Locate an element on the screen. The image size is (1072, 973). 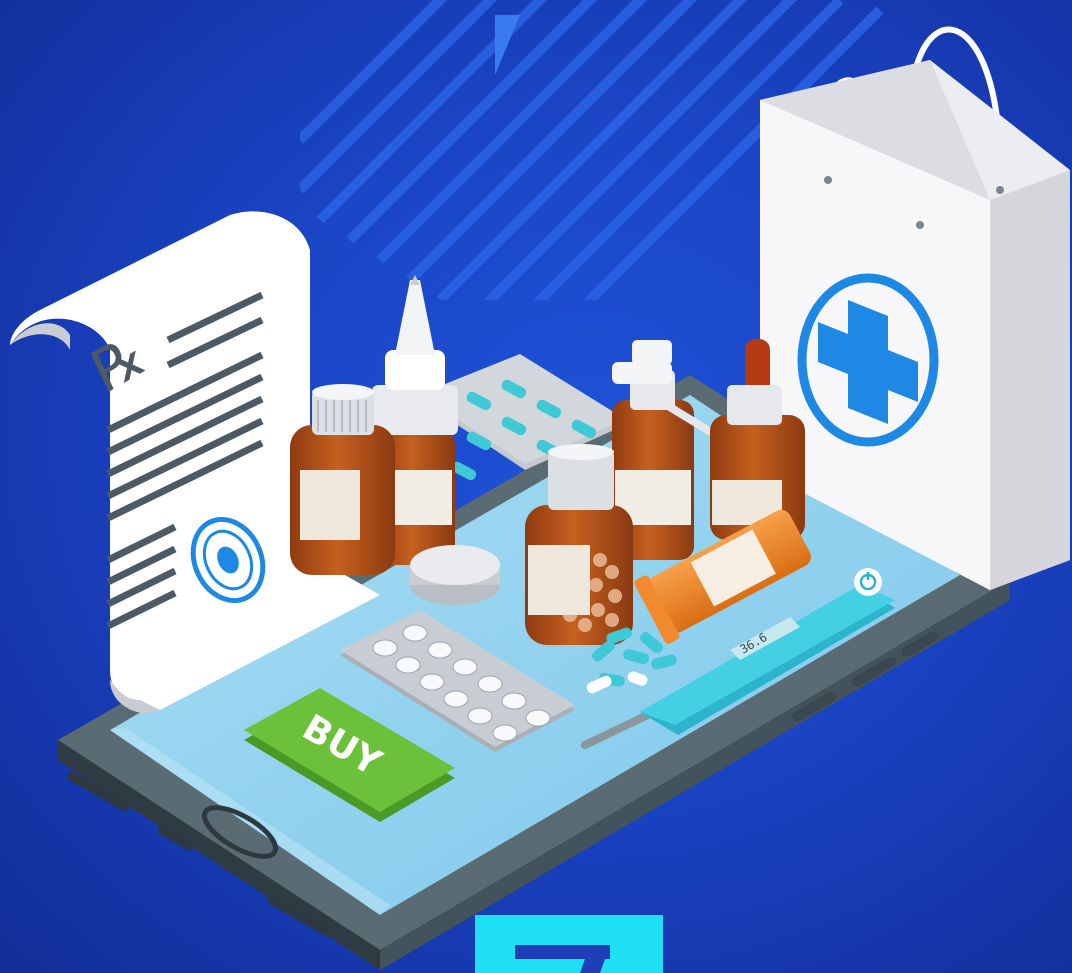
bottom-badge is located at coordinates (569, 944).